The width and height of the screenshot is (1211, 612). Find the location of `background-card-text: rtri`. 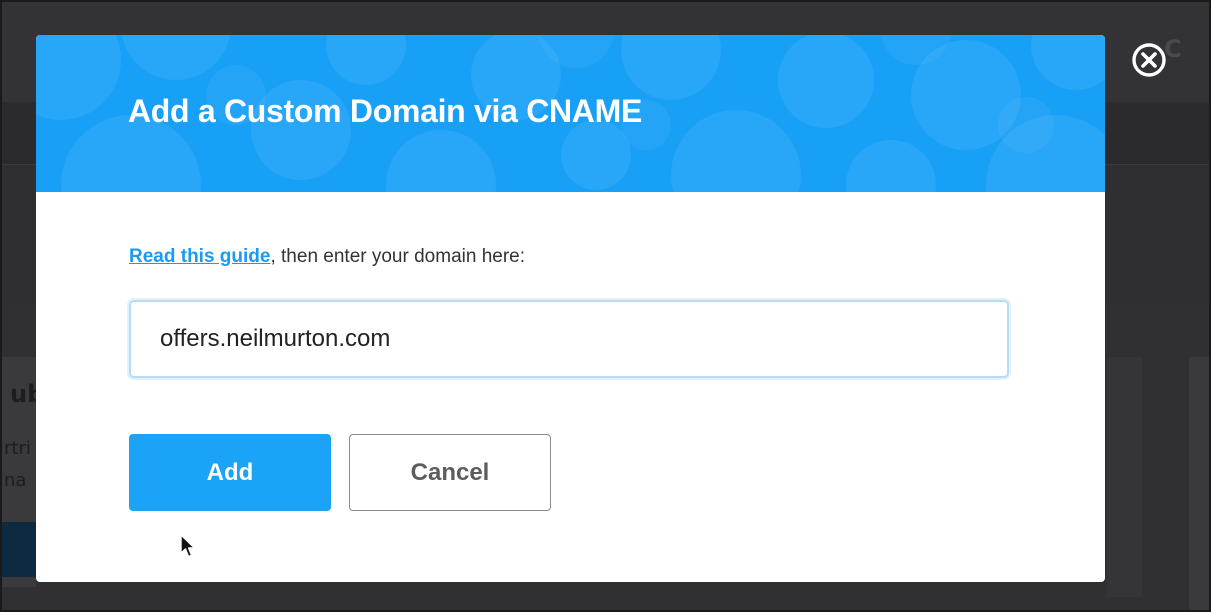

background-card-text: rtri is located at coordinates (17, 448).